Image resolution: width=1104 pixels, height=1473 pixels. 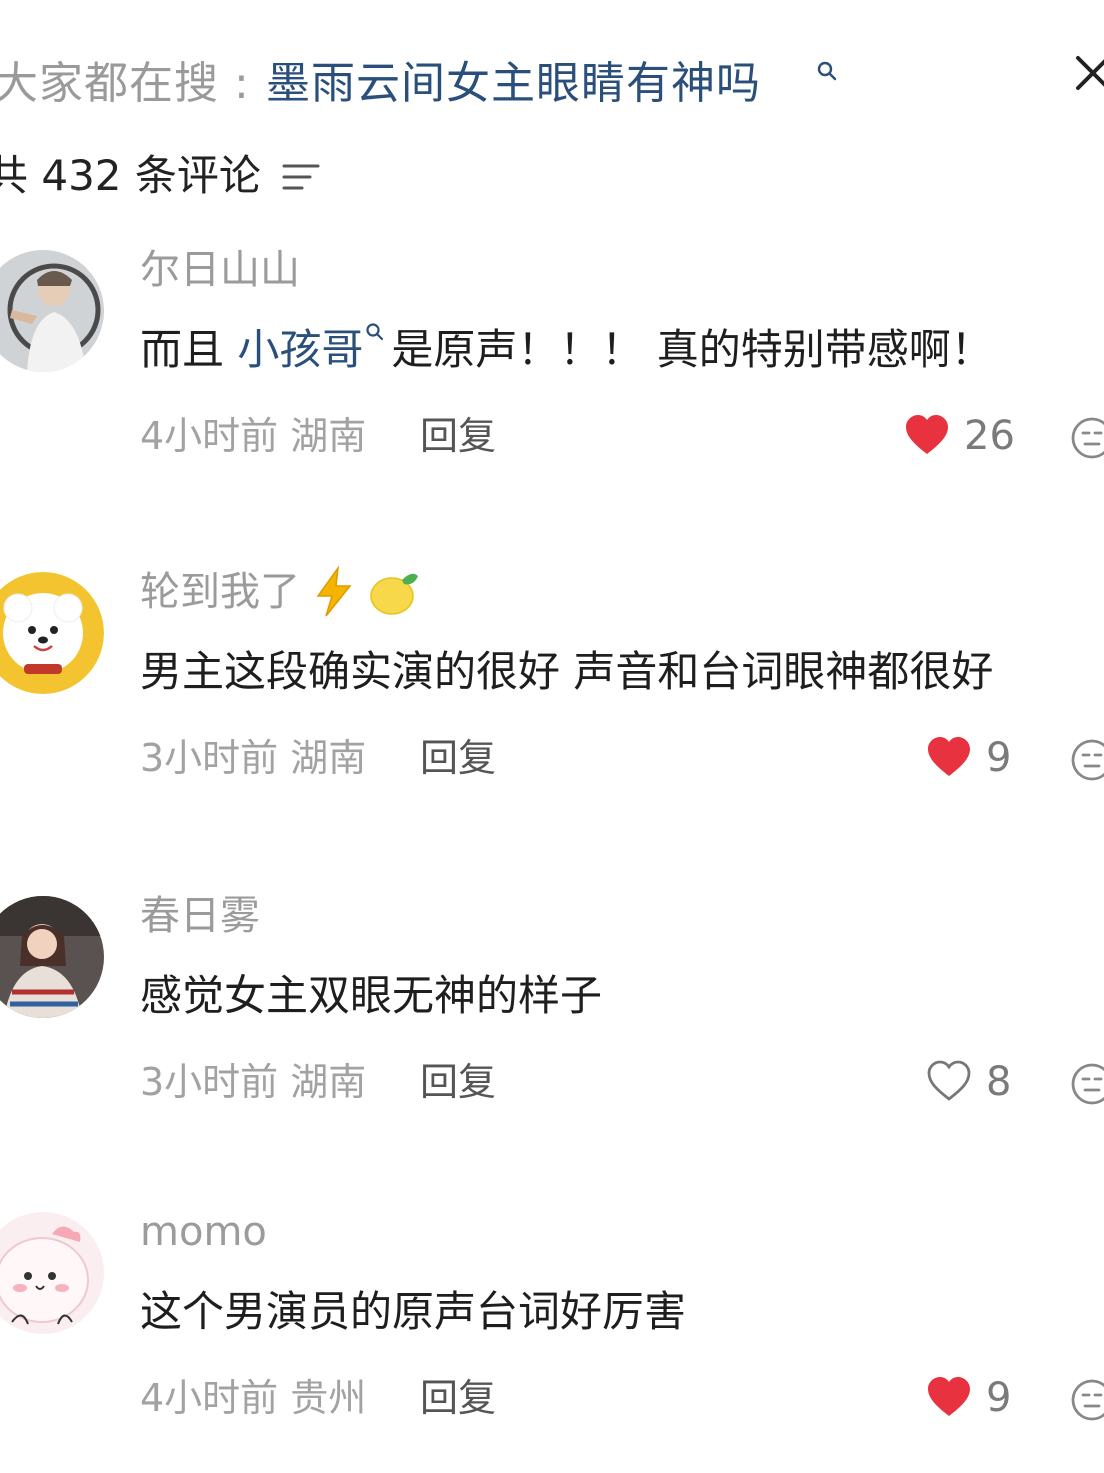 I want to click on comment-text: 感觉女主双眼无神的样子, so click(x=371, y=995).